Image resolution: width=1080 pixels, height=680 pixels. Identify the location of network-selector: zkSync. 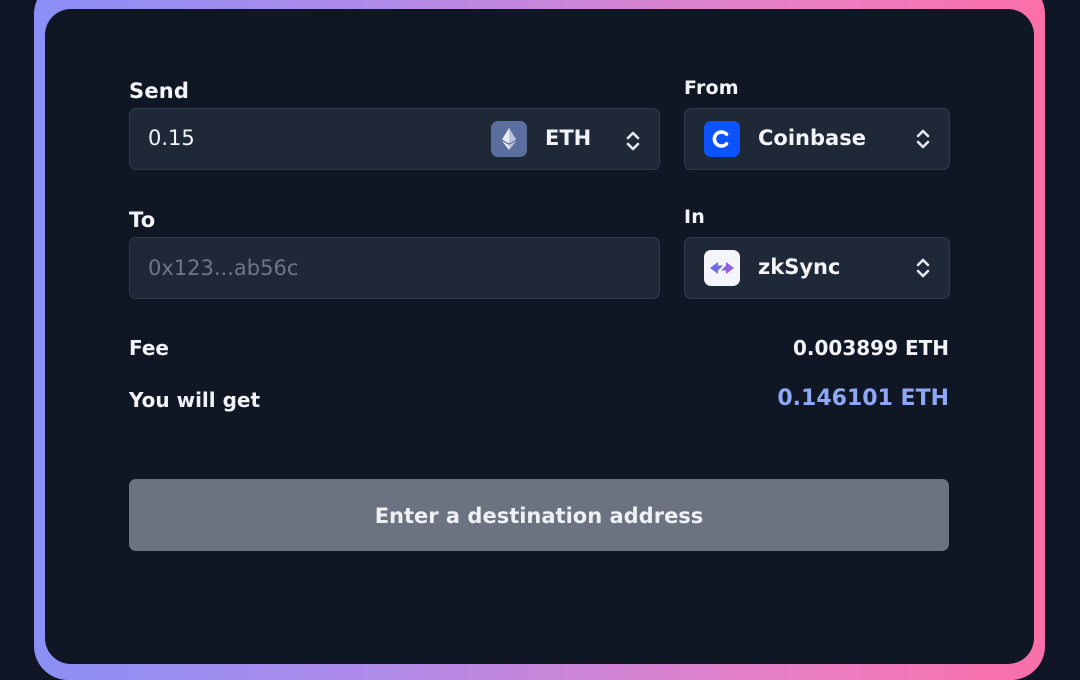
(817, 268).